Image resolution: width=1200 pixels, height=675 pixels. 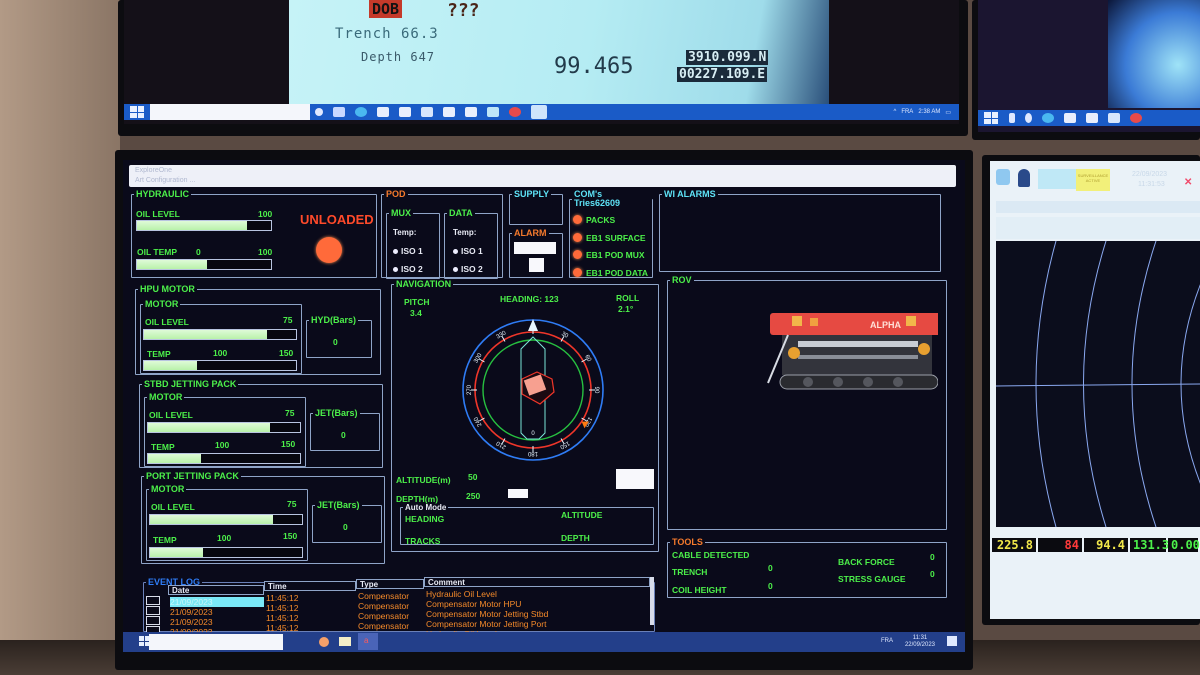 I want to click on pod-data-panel: DATA Temp: ISO 1 ISO 2, so click(x=471, y=244).